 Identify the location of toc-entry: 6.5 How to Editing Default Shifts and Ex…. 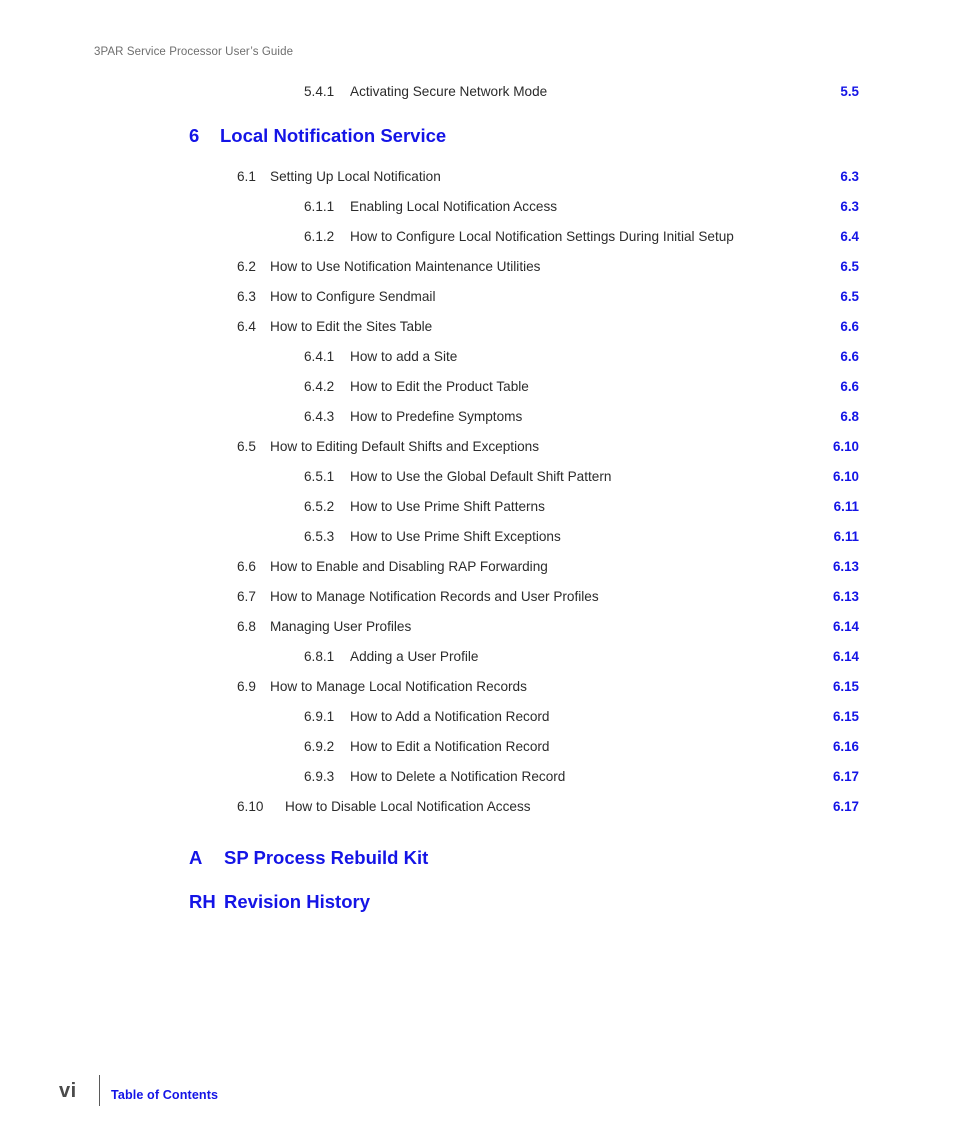
(477, 454).